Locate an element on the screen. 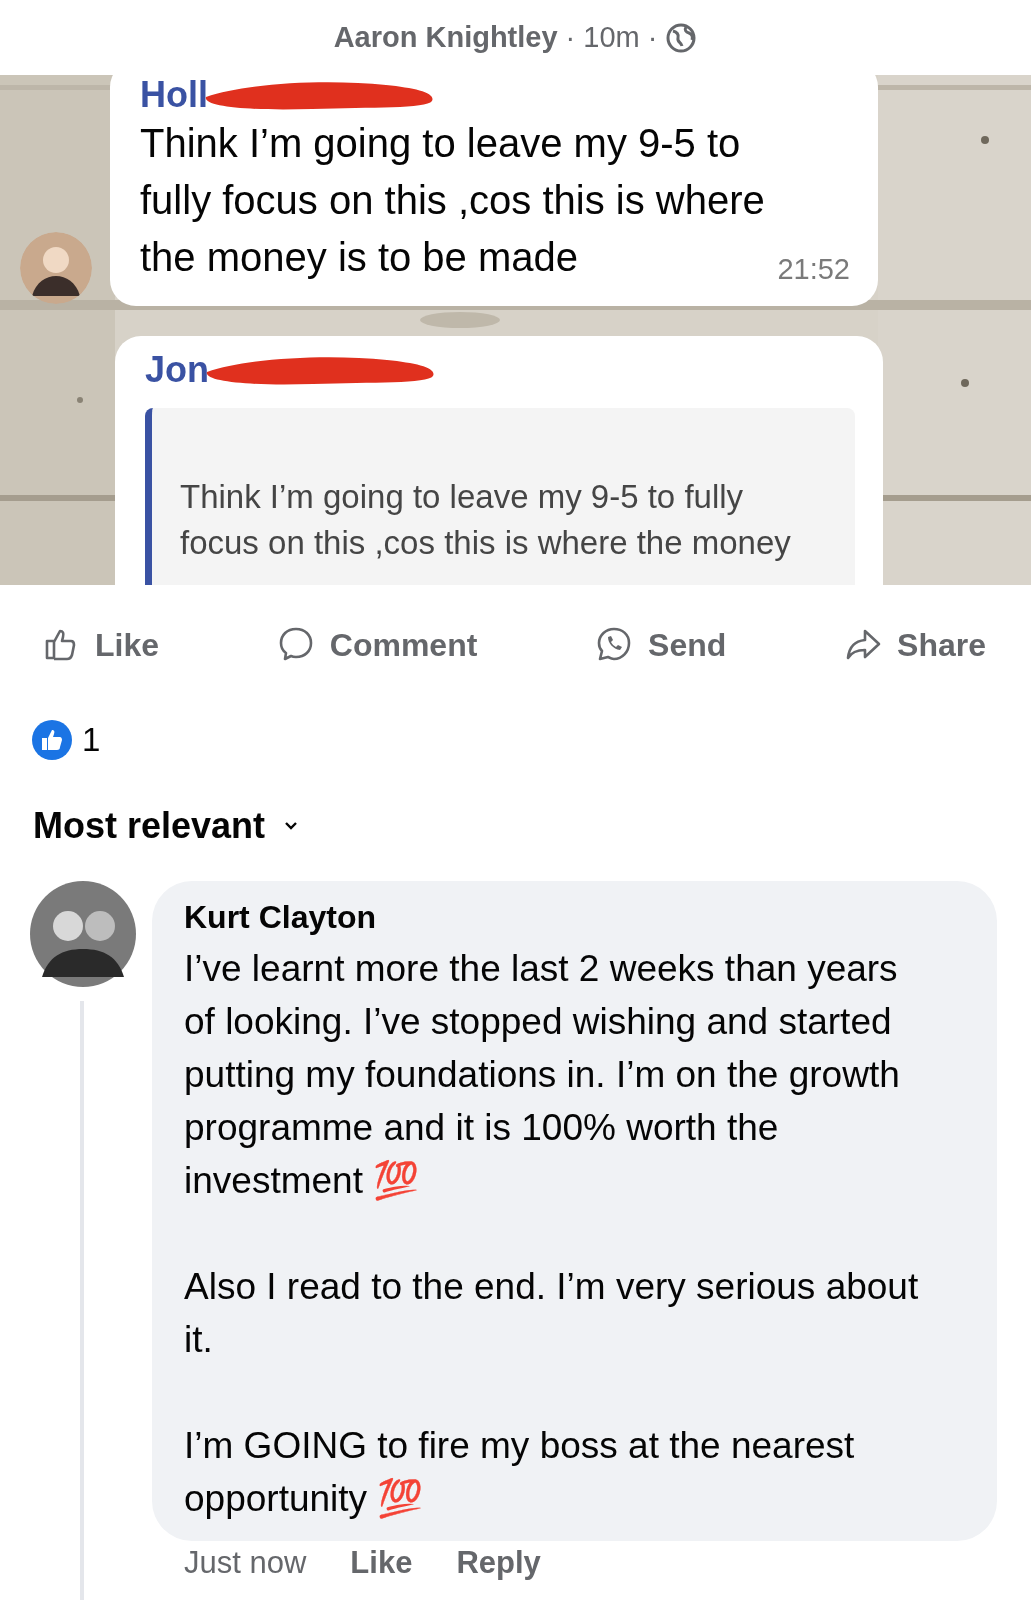  send-button: Send is located at coordinates (661, 645).